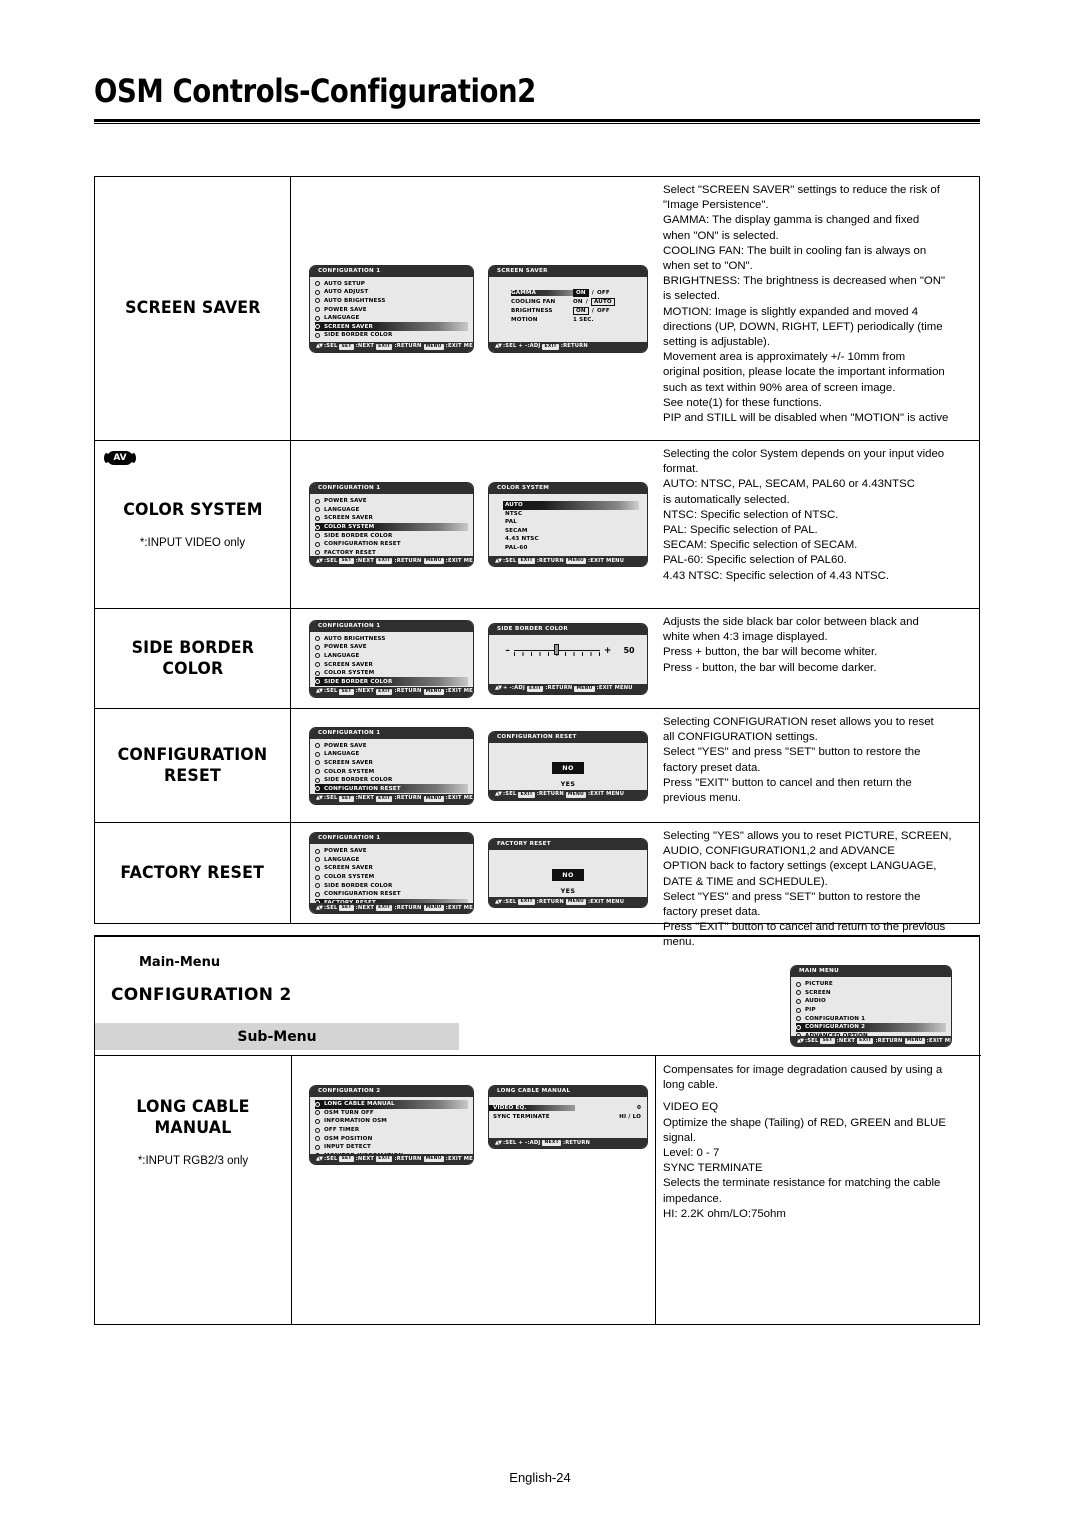 The image size is (1080, 1527). Describe the element at coordinates (315, 91) in the screenshot. I see `page-title: OSM Controls-Configuration2` at that location.